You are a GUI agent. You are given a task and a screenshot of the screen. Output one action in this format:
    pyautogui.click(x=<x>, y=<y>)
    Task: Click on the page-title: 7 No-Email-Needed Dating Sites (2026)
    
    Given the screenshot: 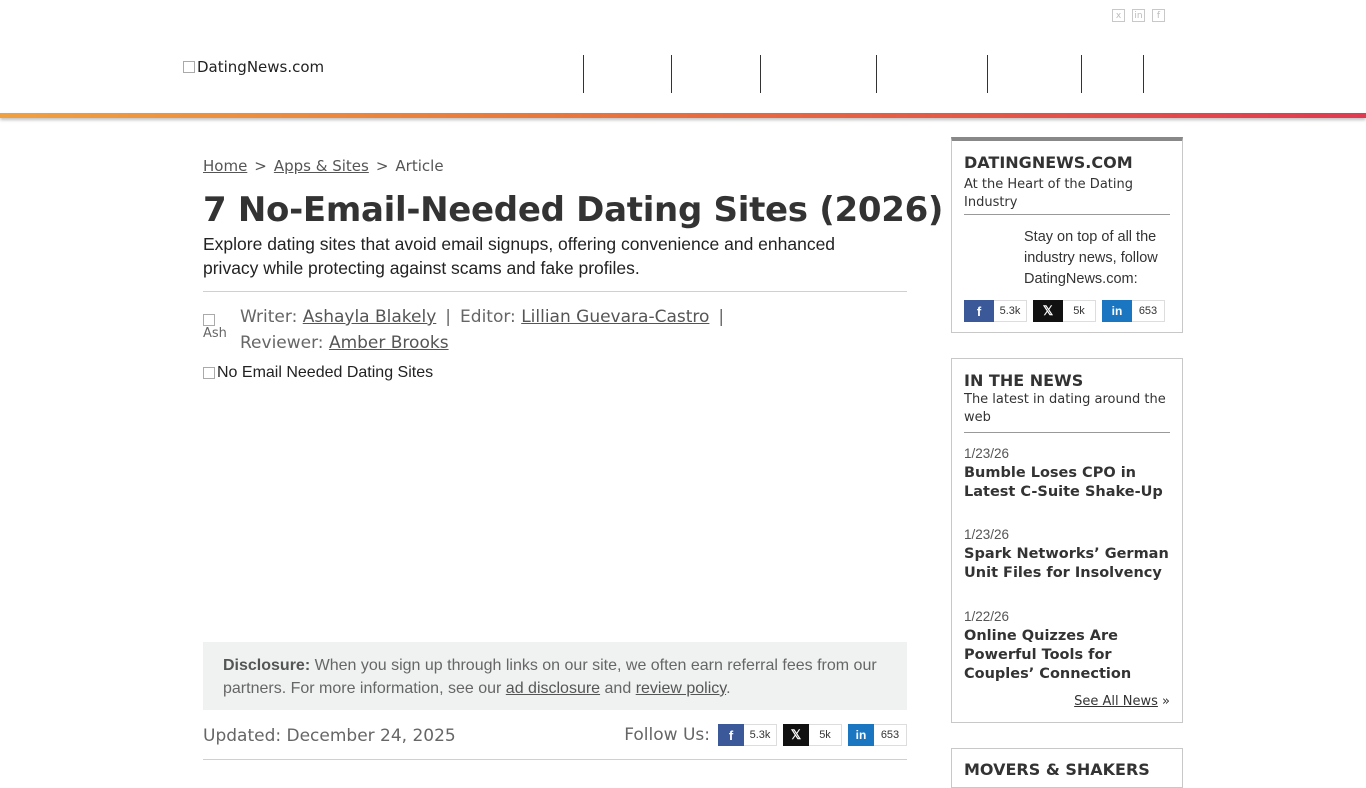 What is the action you would take?
    pyautogui.click(x=573, y=210)
    